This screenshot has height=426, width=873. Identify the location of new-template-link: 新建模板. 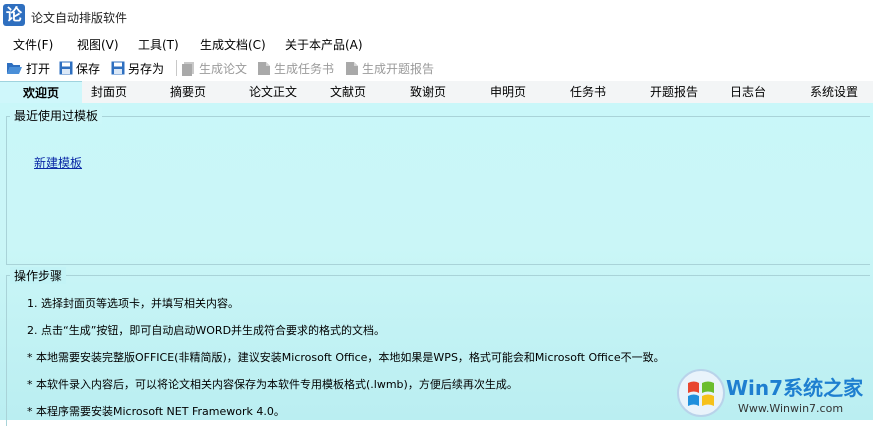
(58, 162).